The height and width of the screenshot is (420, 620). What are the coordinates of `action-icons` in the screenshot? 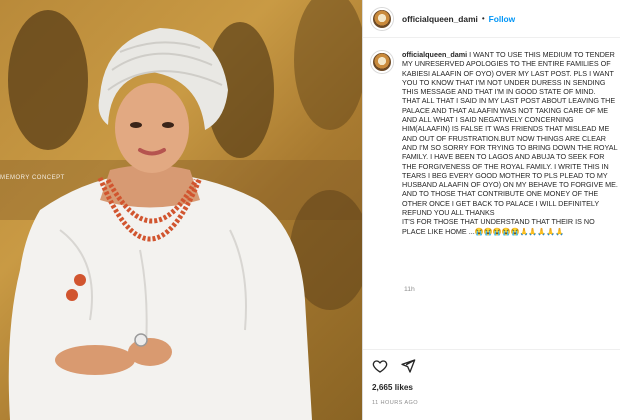 It's located at (394, 366).